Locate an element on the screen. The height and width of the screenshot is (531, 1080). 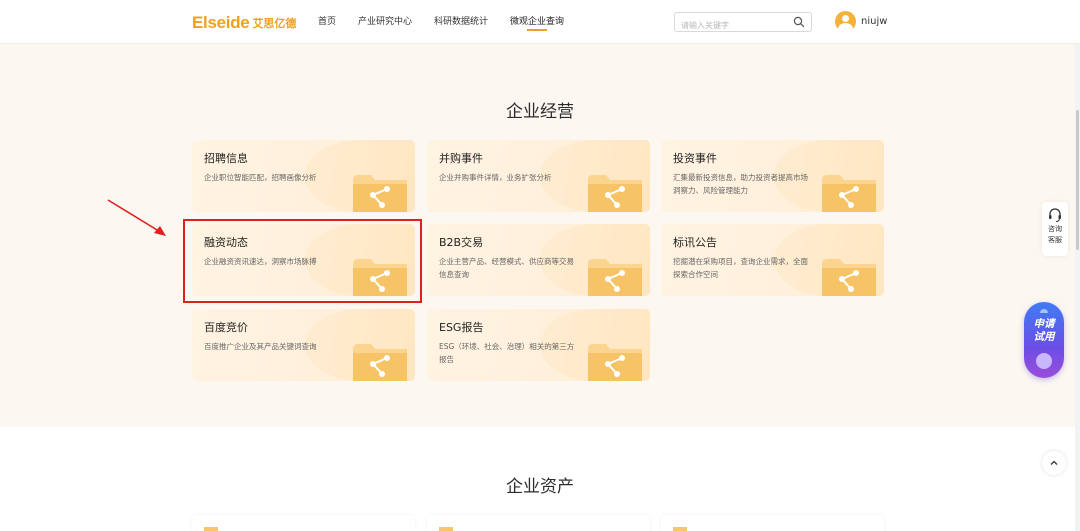
back-to-top-button is located at coordinates (1054, 463).